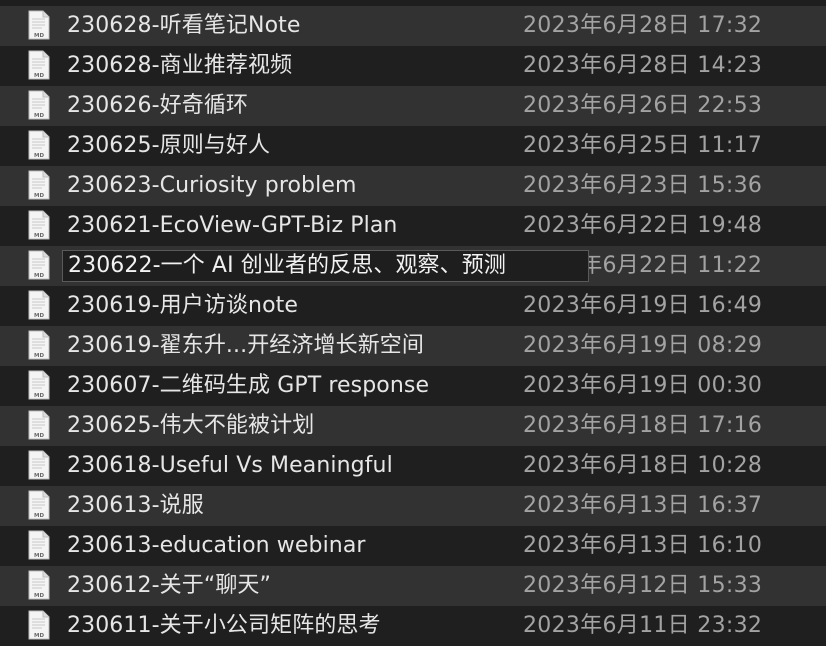 The image size is (826, 646). I want to click on file-date-modified: 2023年6月26日 22:53, so click(643, 105).